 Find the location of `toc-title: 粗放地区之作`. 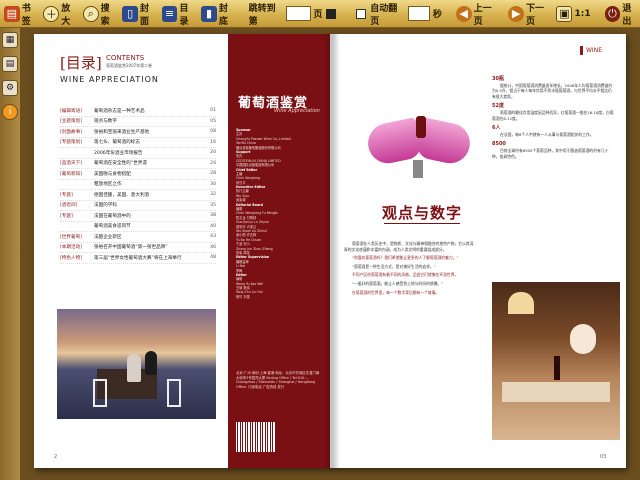

toc-title: 粗放地区之作 is located at coordinates (108, 185).